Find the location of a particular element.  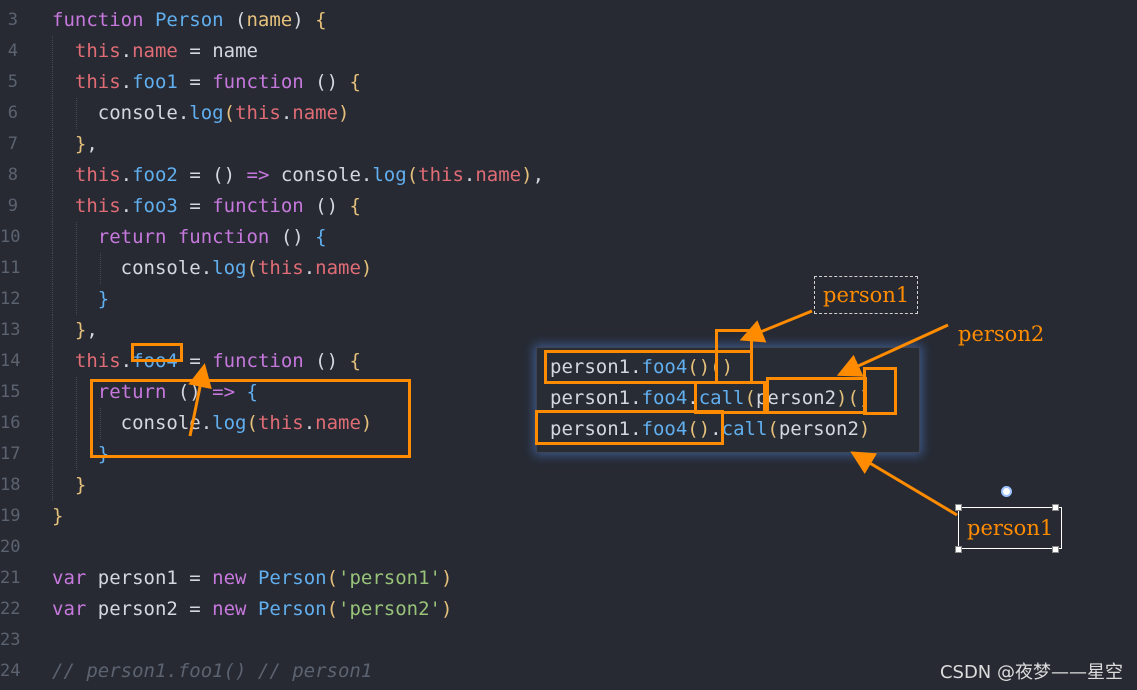

code-token: = name is located at coordinates (217, 51).